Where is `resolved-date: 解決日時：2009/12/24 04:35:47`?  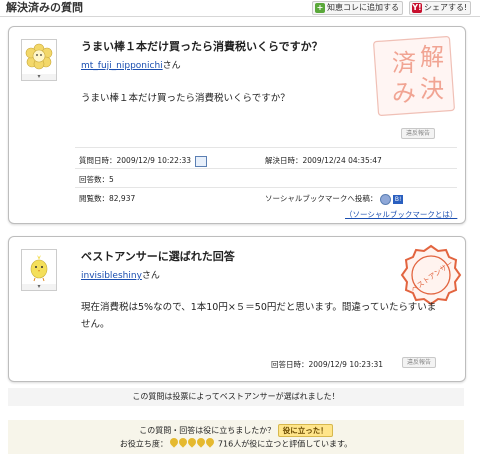
resolved-date: 解決日時：2009/12/24 04:35:47 is located at coordinates (323, 160).